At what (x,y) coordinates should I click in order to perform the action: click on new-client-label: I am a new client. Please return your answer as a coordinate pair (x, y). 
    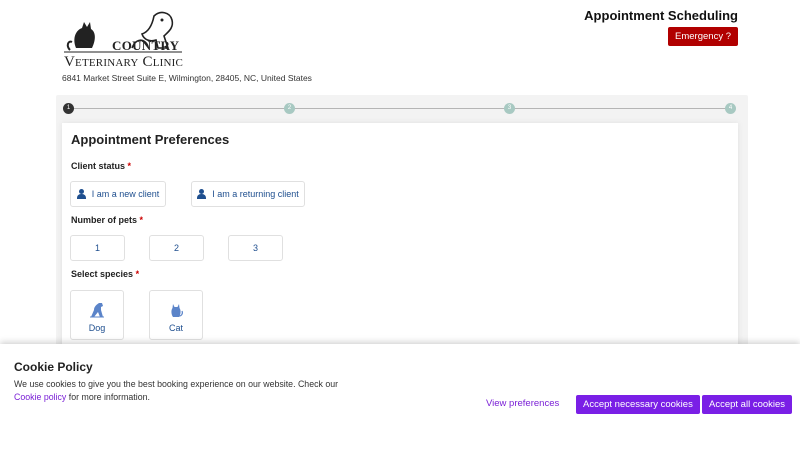
    Looking at the image, I should click on (125, 194).